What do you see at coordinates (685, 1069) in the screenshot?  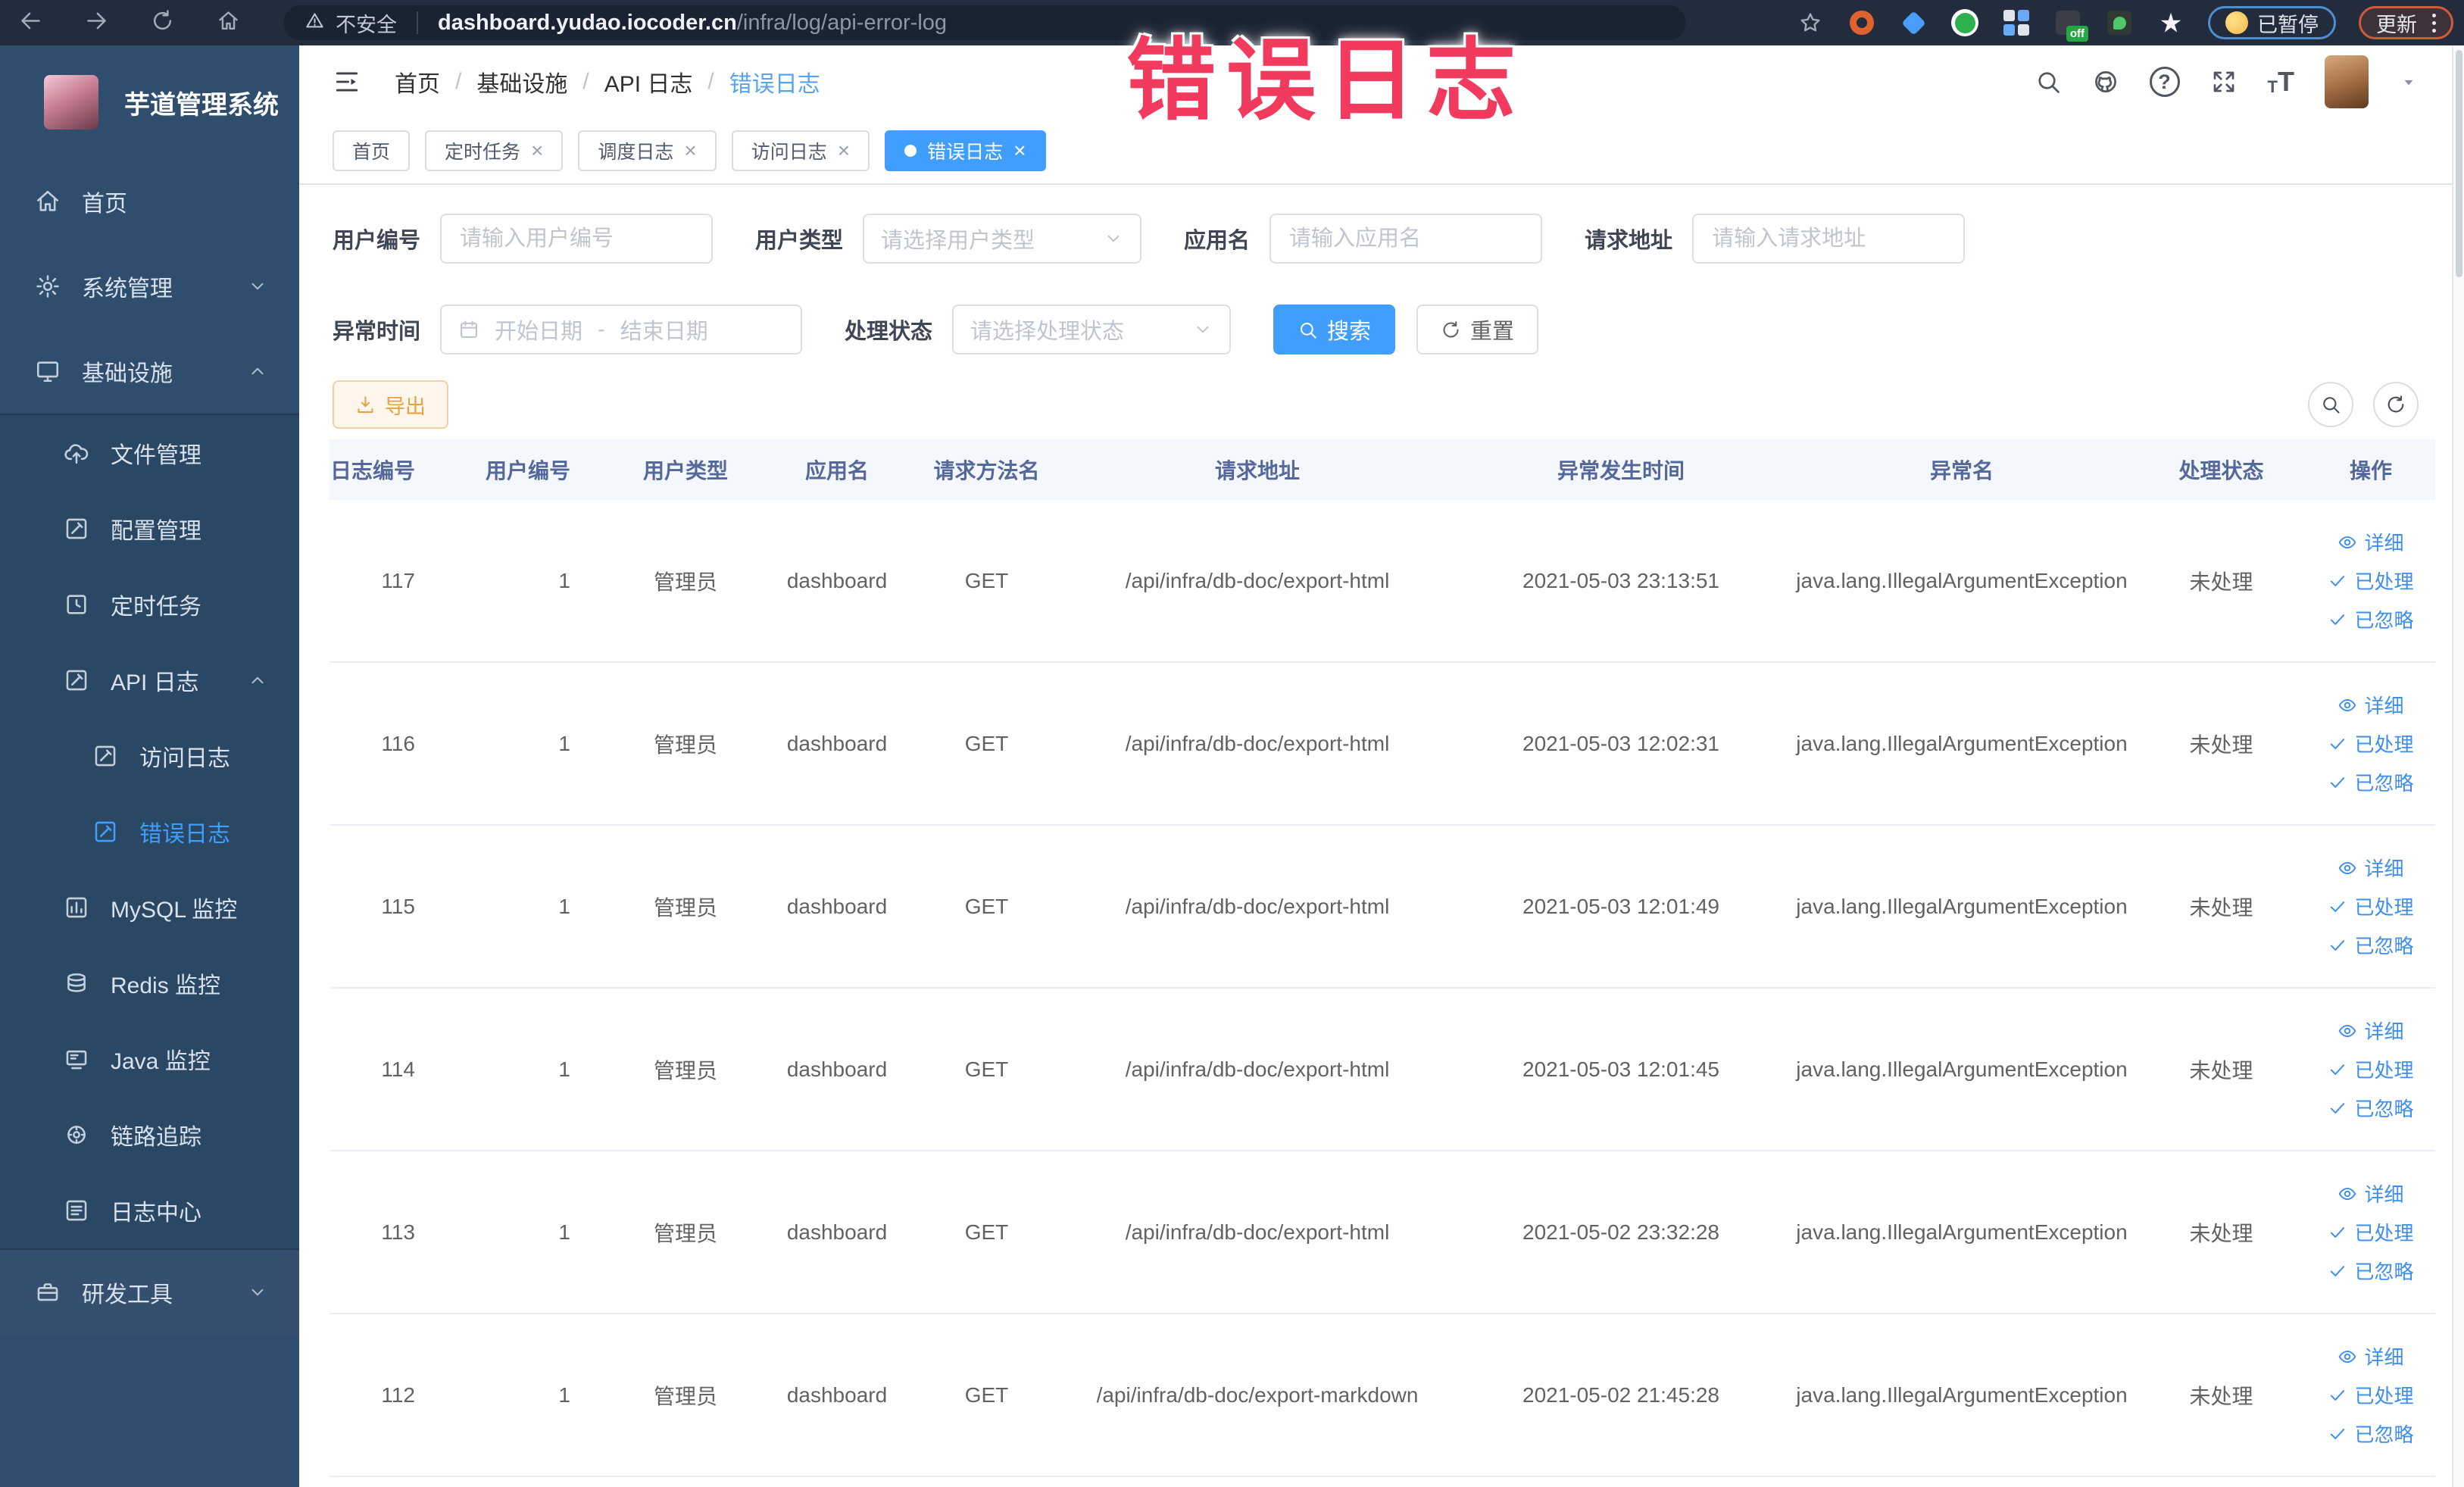 I see `cell-user_type: 管理员` at bounding box center [685, 1069].